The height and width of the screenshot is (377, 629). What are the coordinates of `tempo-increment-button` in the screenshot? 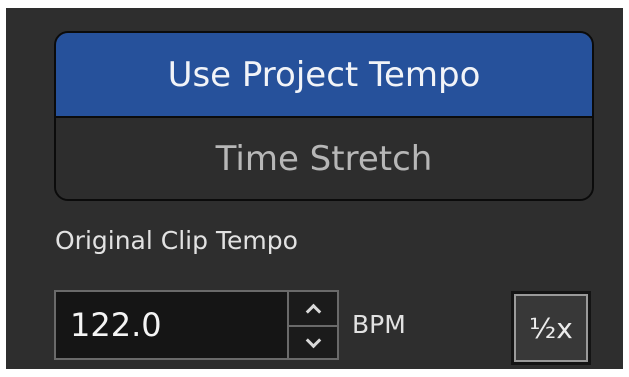 It's located at (313, 309).